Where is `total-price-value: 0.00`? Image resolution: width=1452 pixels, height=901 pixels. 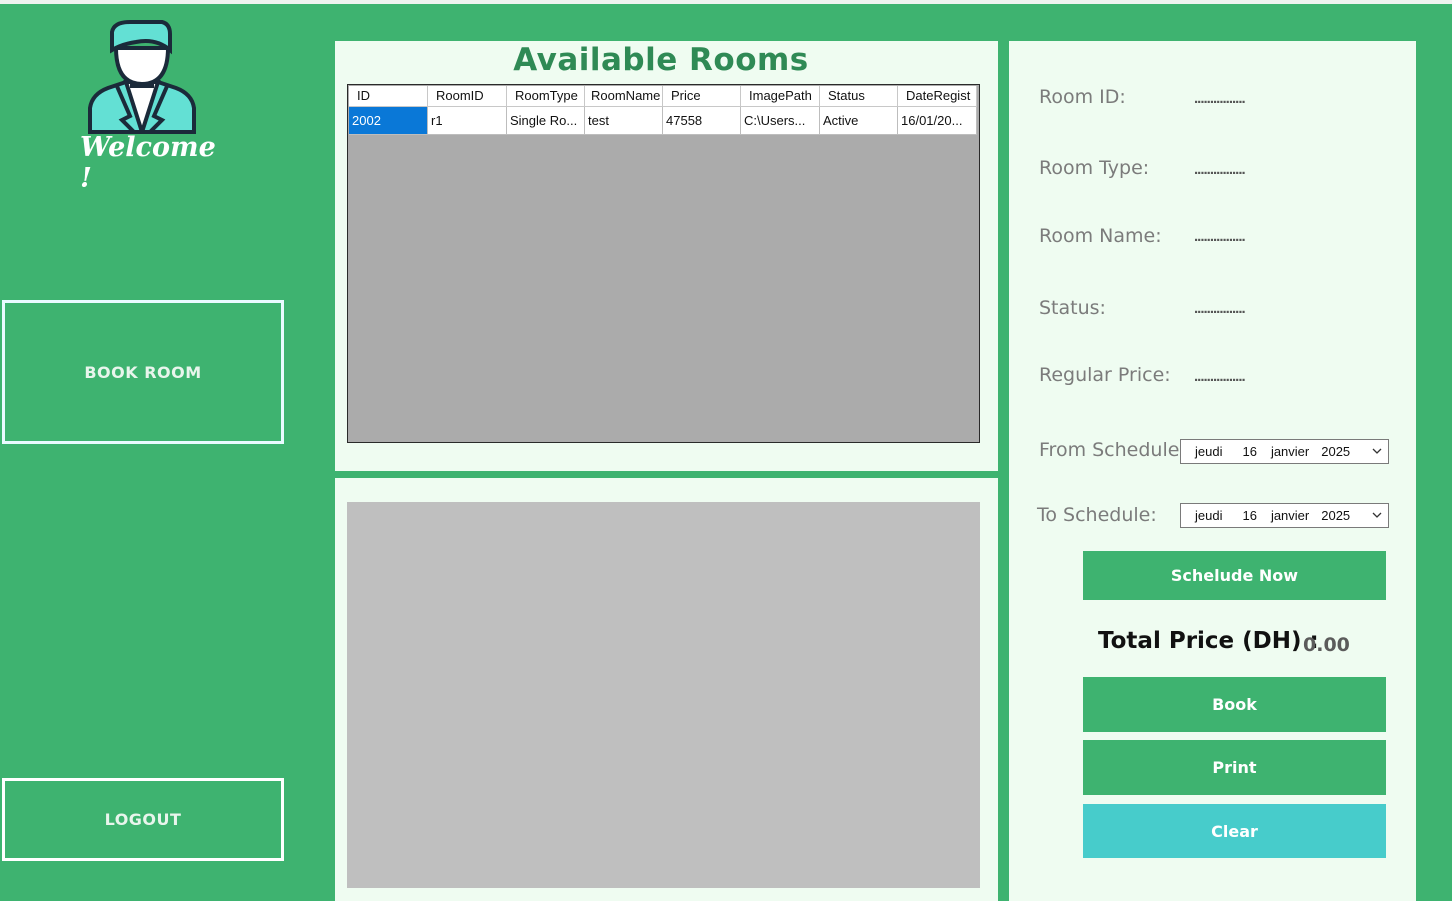
total-price-value: 0.00 is located at coordinates (1326, 645).